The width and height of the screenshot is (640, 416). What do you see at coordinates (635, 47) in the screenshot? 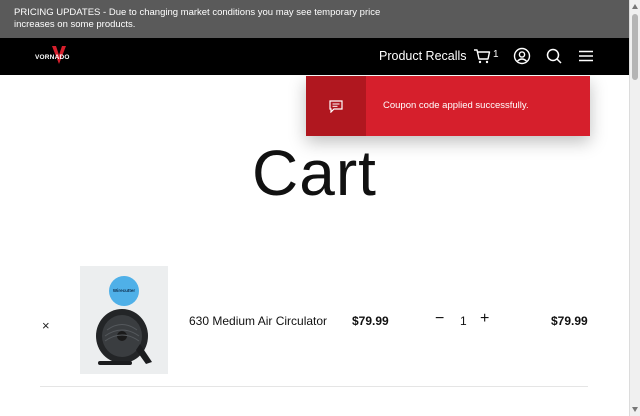
I see `scrollbar-thumb` at bounding box center [635, 47].